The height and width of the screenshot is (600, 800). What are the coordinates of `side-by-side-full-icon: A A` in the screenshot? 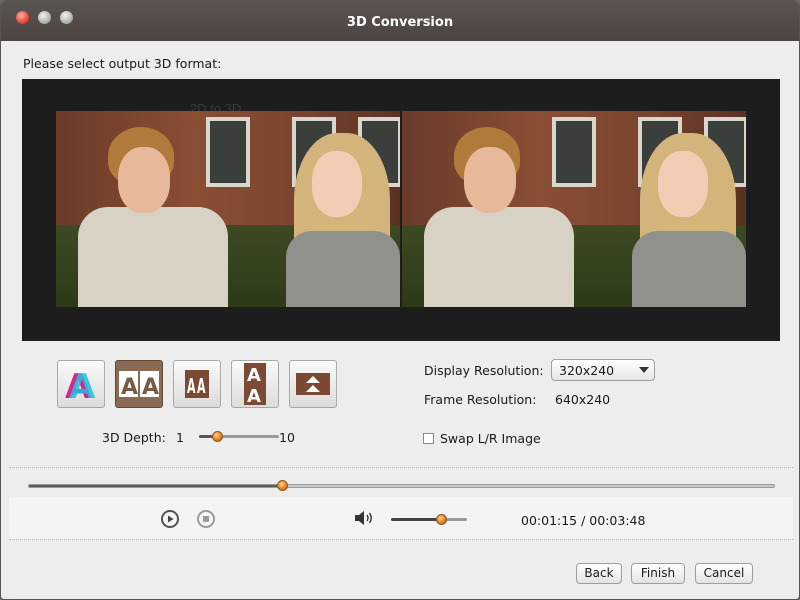 It's located at (139, 385).